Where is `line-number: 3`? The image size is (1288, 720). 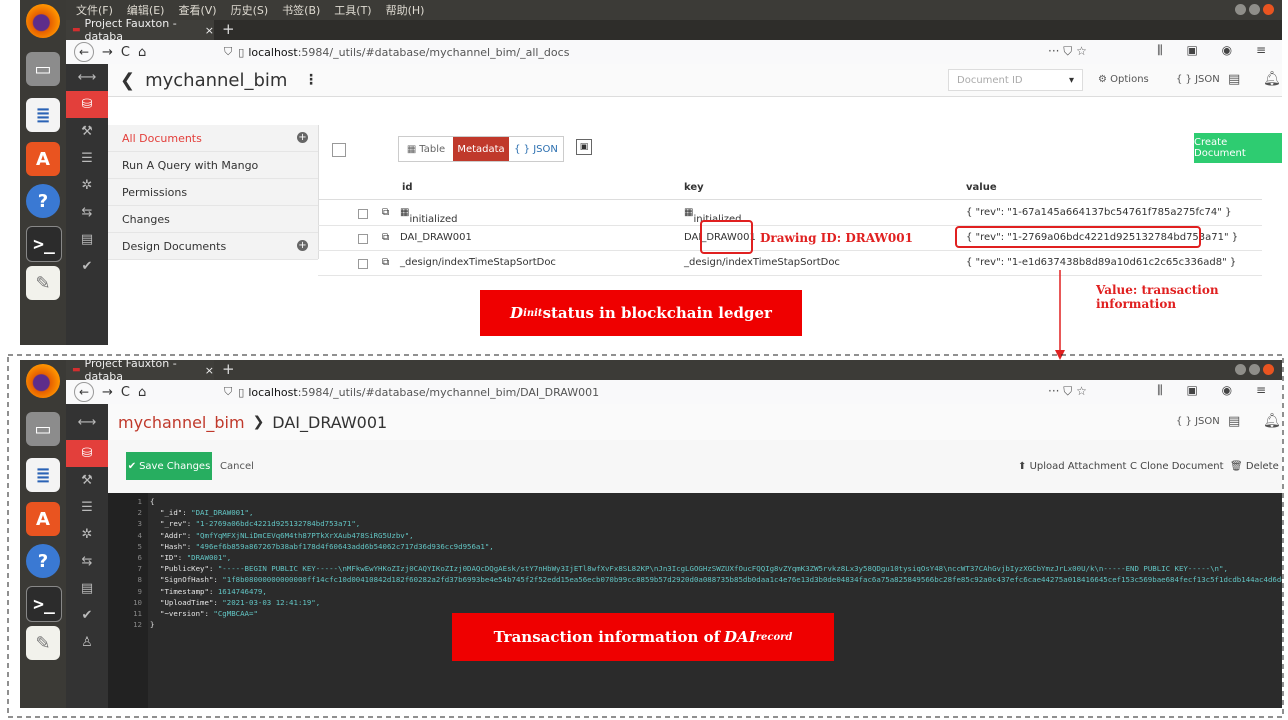
line-number: 3 is located at coordinates (139, 524).